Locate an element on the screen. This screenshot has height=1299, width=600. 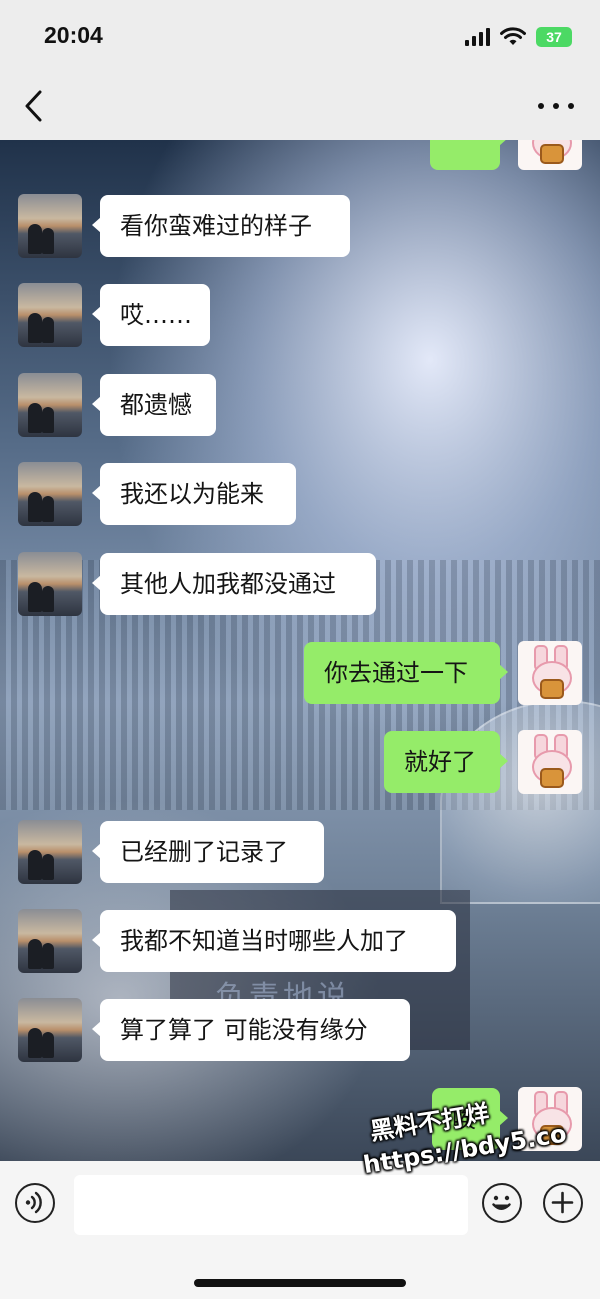
message-text: 都遗憾 is located at coordinates (156, 405).